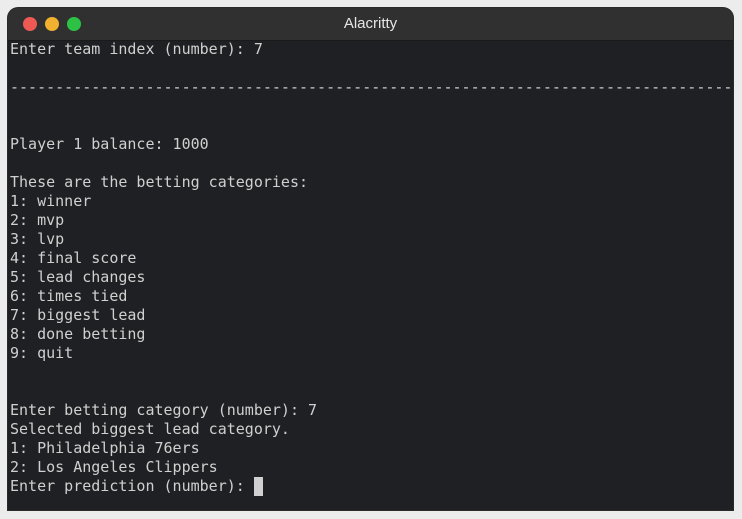  I want to click on terminal-line: Selected biggest lead category., so click(150, 429).